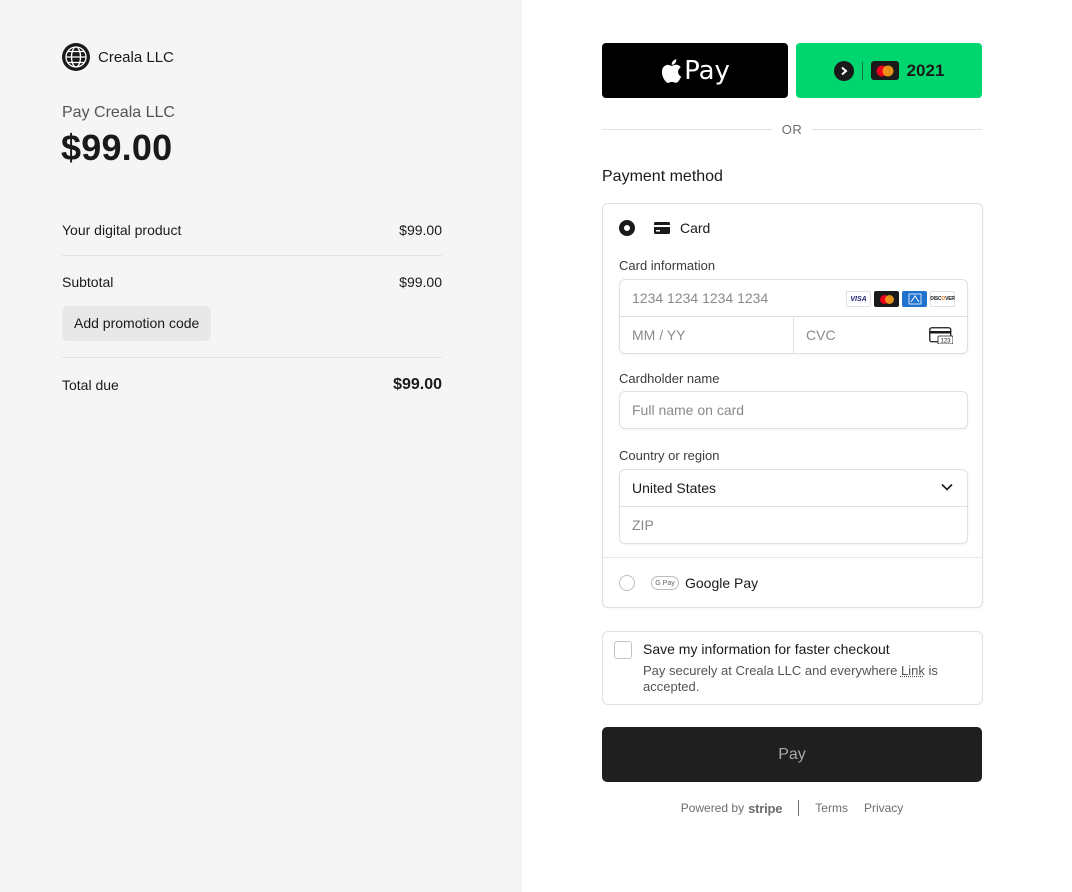 The height and width of the screenshot is (892, 1072). What do you see at coordinates (137, 323) in the screenshot?
I see `add-promotion-code-button: Add promotion code` at bounding box center [137, 323].